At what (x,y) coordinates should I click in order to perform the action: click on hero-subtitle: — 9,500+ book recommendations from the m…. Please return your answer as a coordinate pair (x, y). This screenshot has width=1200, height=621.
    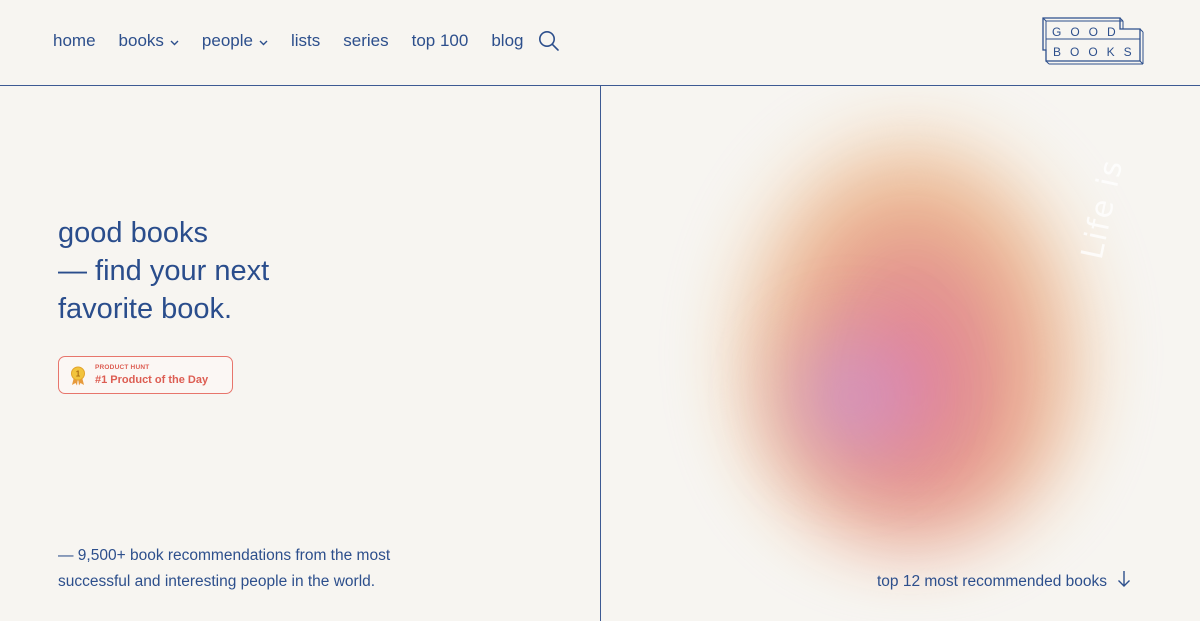
    Looking at the image, I should click on (224, 568).